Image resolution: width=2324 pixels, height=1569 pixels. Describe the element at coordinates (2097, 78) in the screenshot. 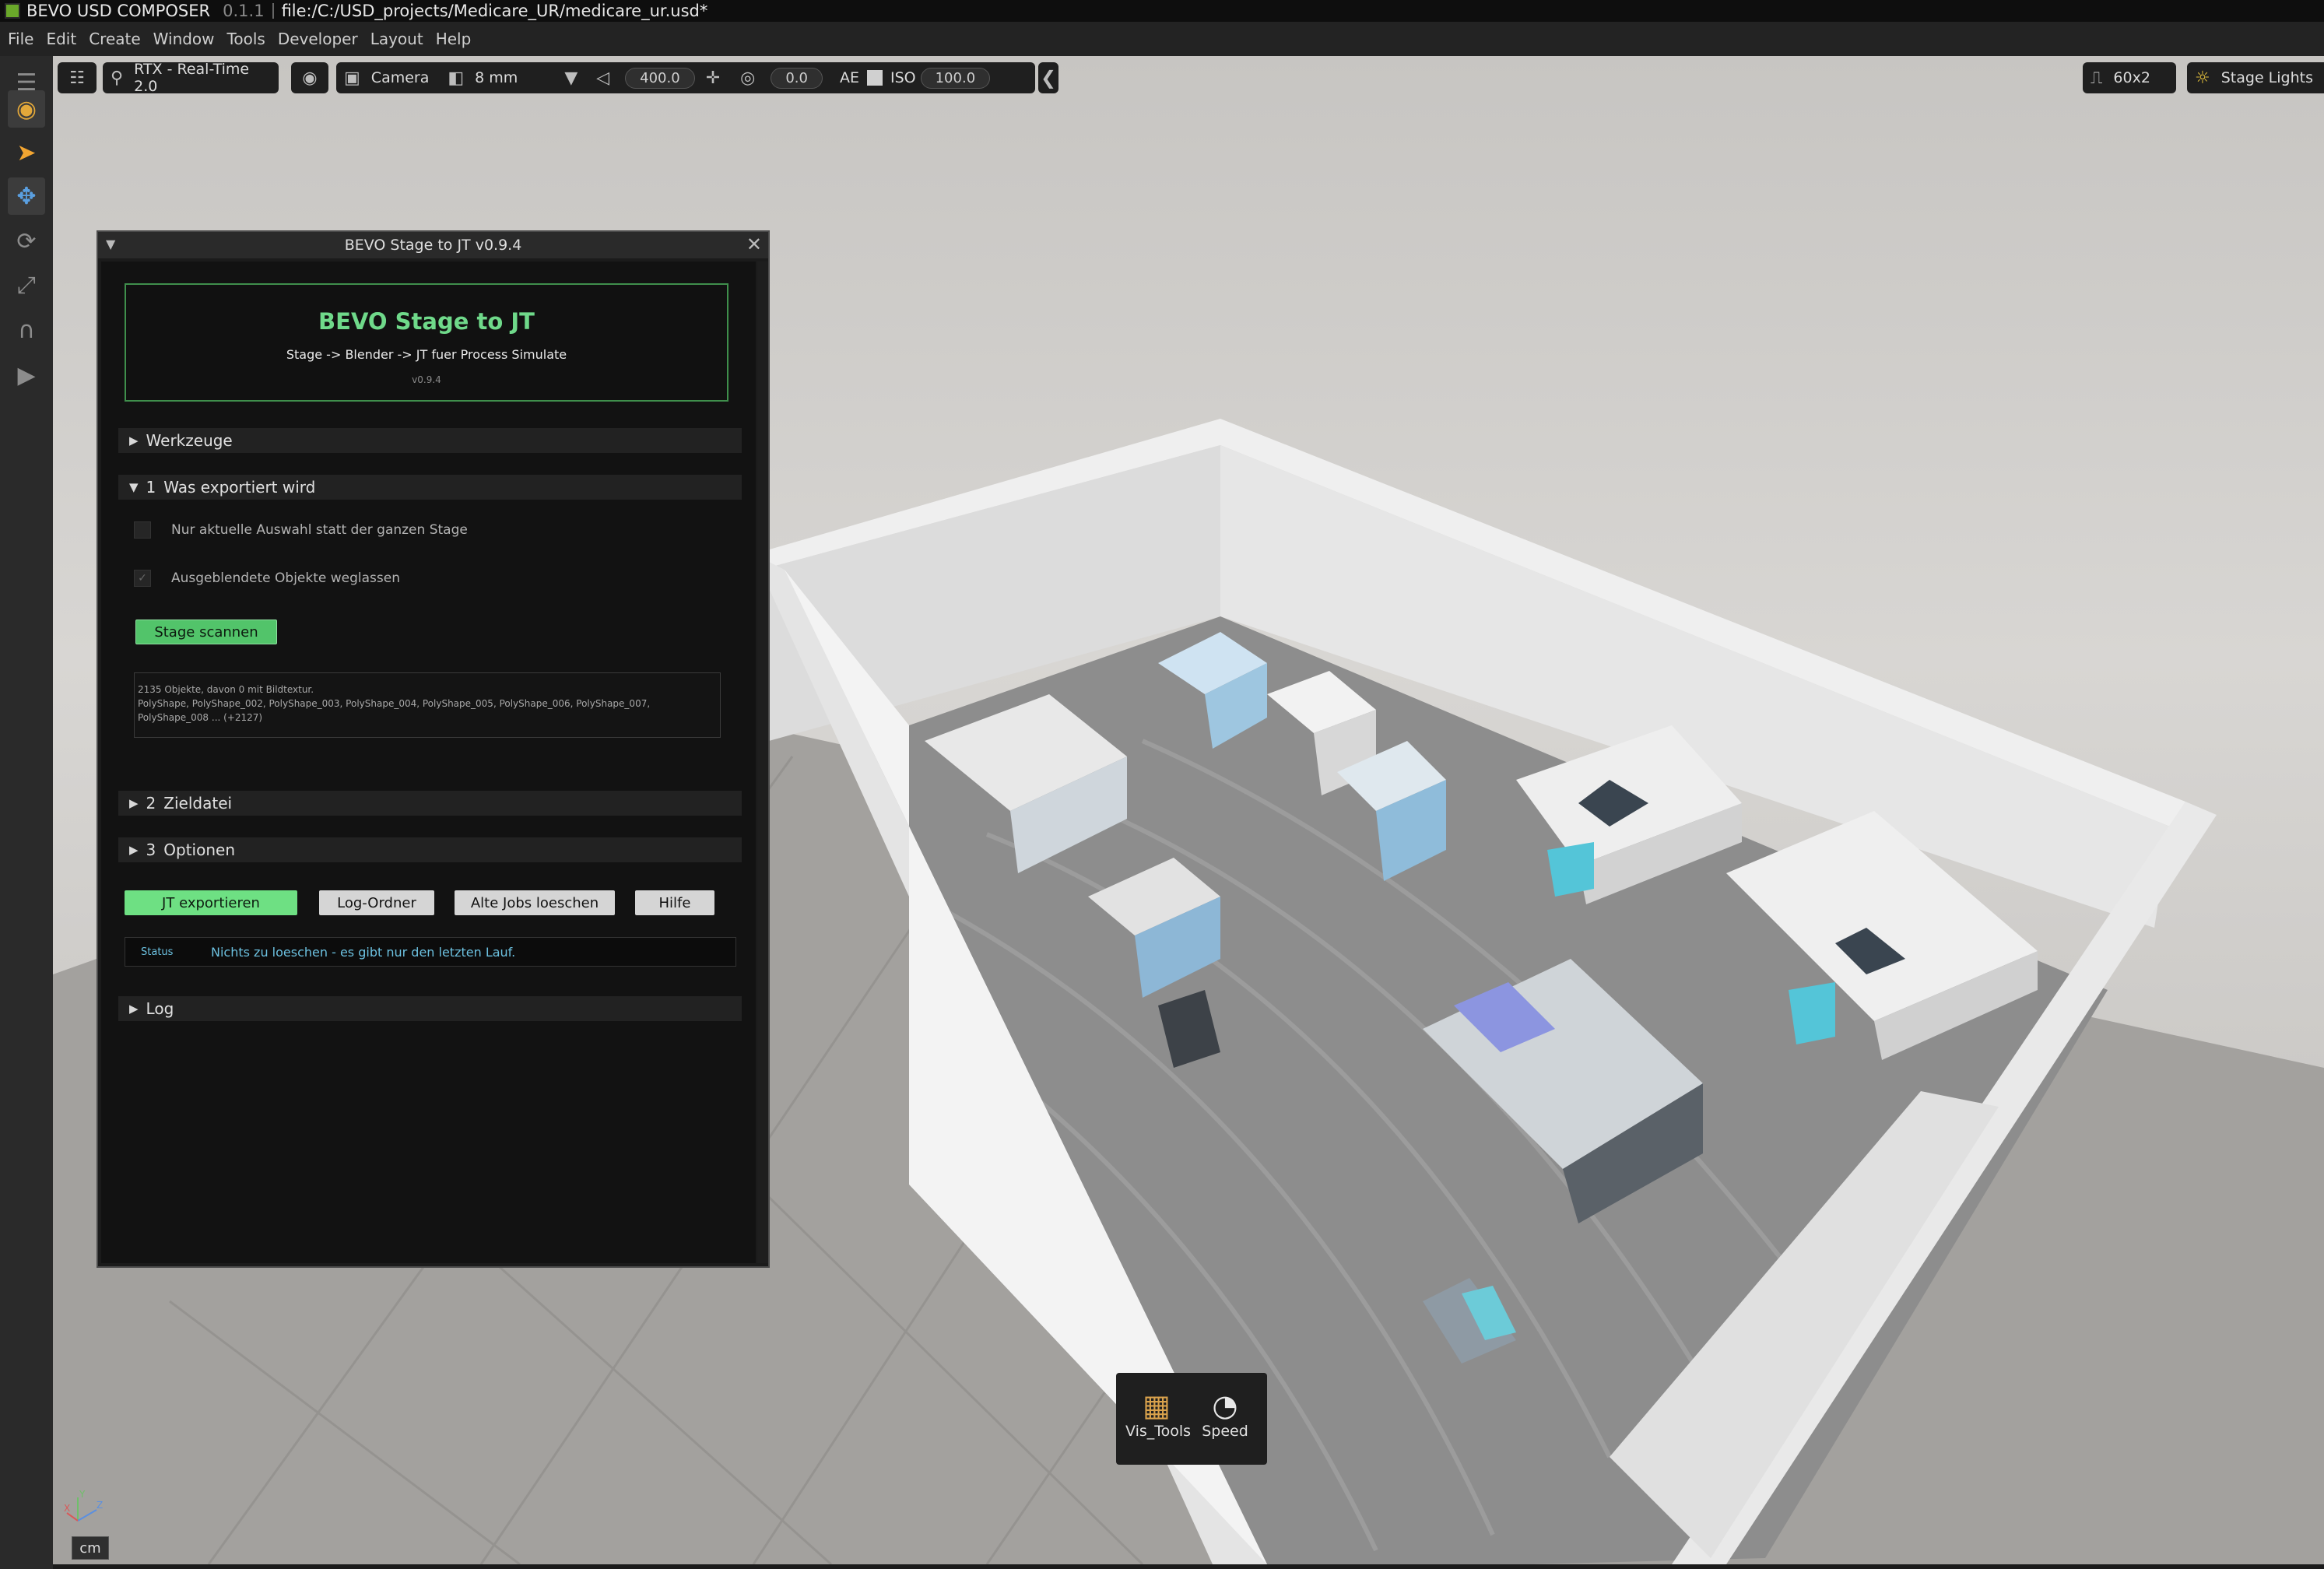

I see `fps-graph-icon: ⎍` at that location.